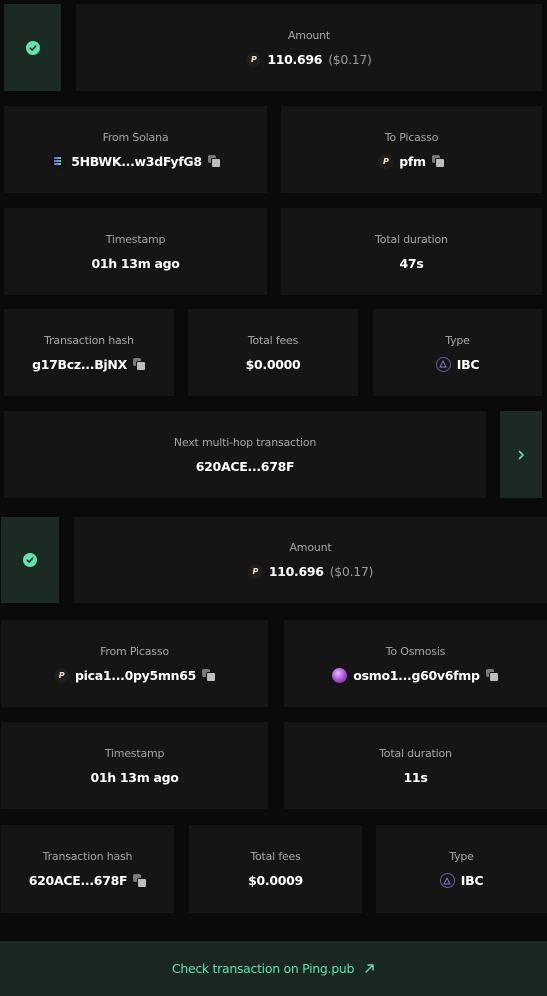 This screenshot has width=547, height=996. I want to click on external-link-arrow-icon, so click(369, 968).